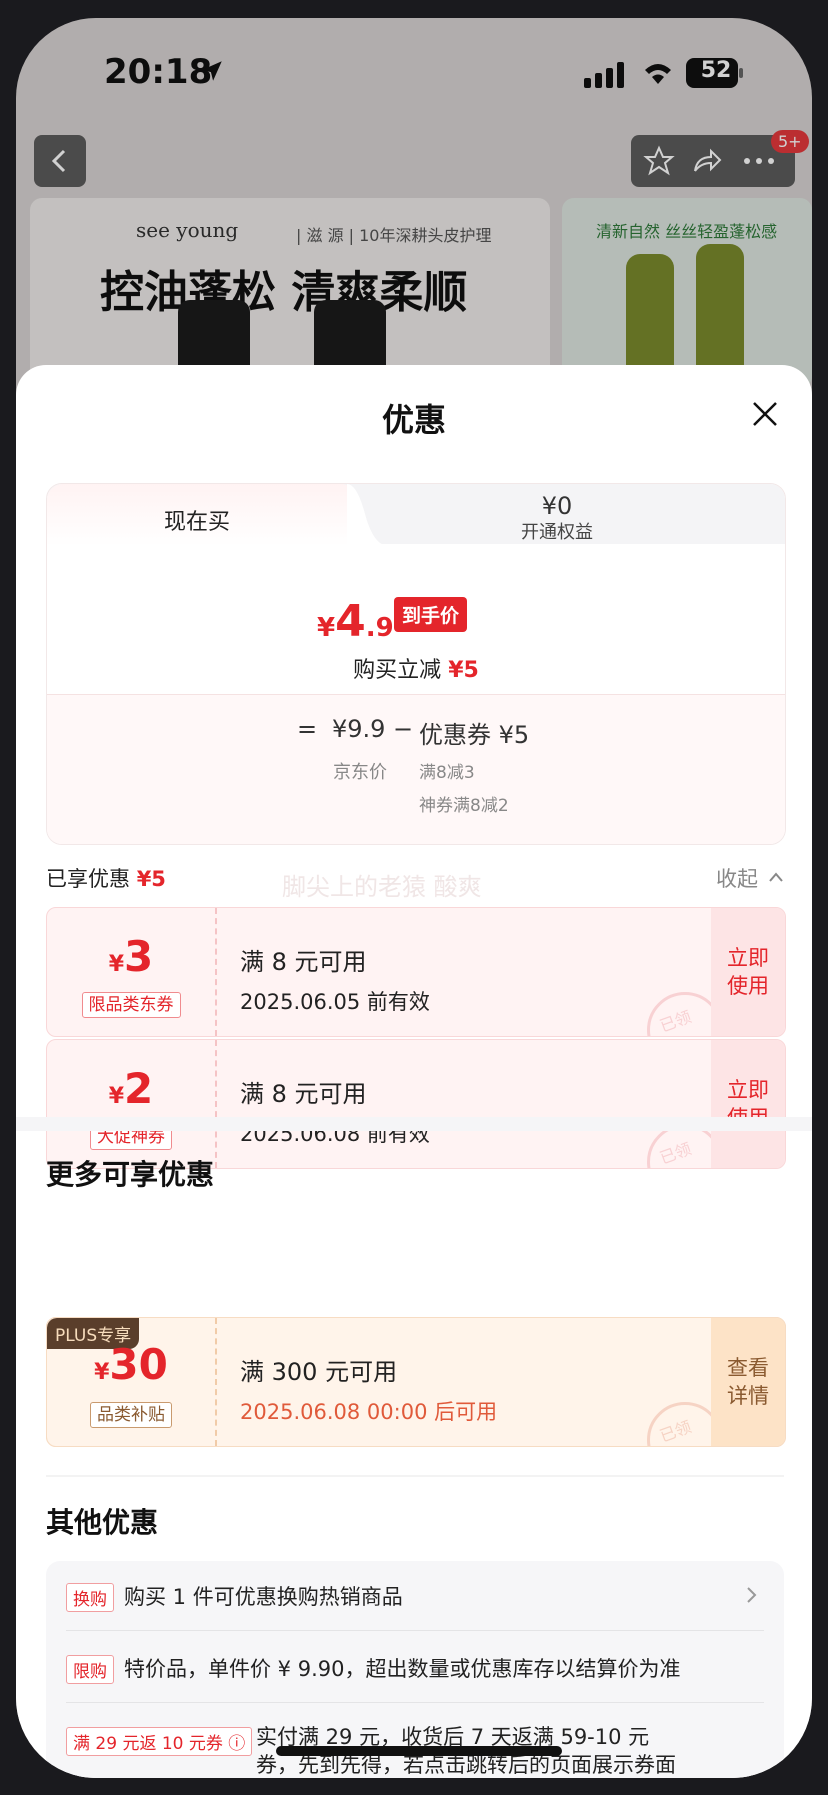  What do you see at coordinates (151, 879) in the screenshot?
I see `enjoyed-amount: ¥5` at bounding box center [151, 879].